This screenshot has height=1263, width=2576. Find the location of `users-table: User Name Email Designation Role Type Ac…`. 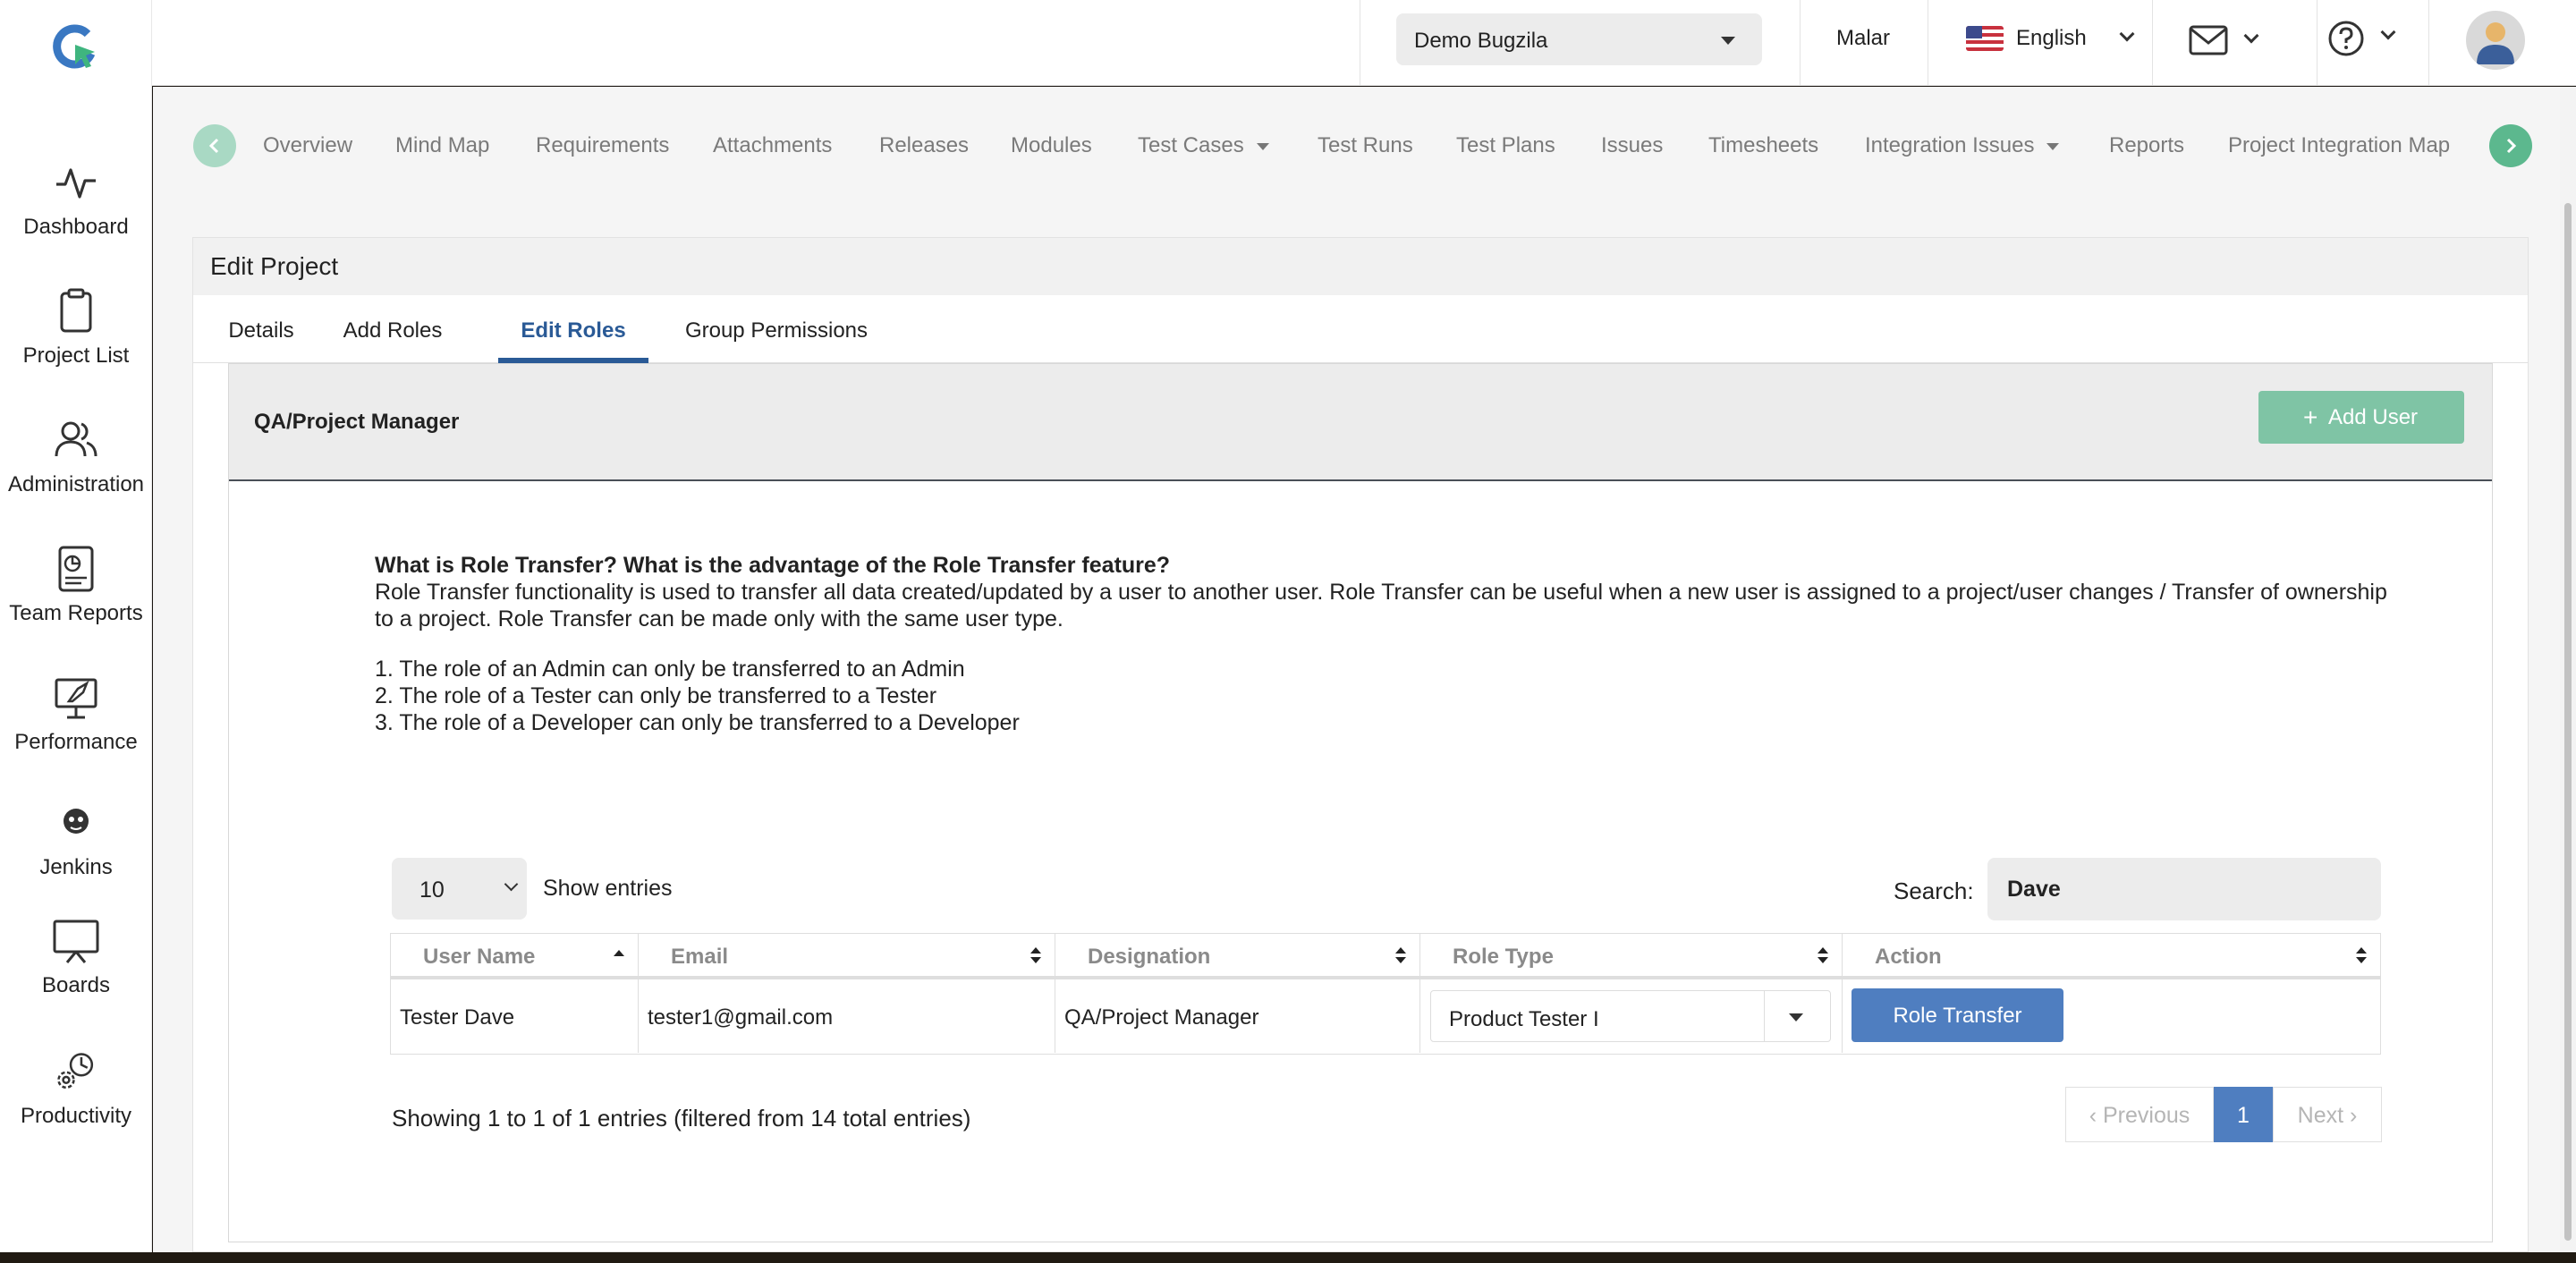

users-table: User Name Email Designation Role Type Ac… is located at coordinates (1385, 994).